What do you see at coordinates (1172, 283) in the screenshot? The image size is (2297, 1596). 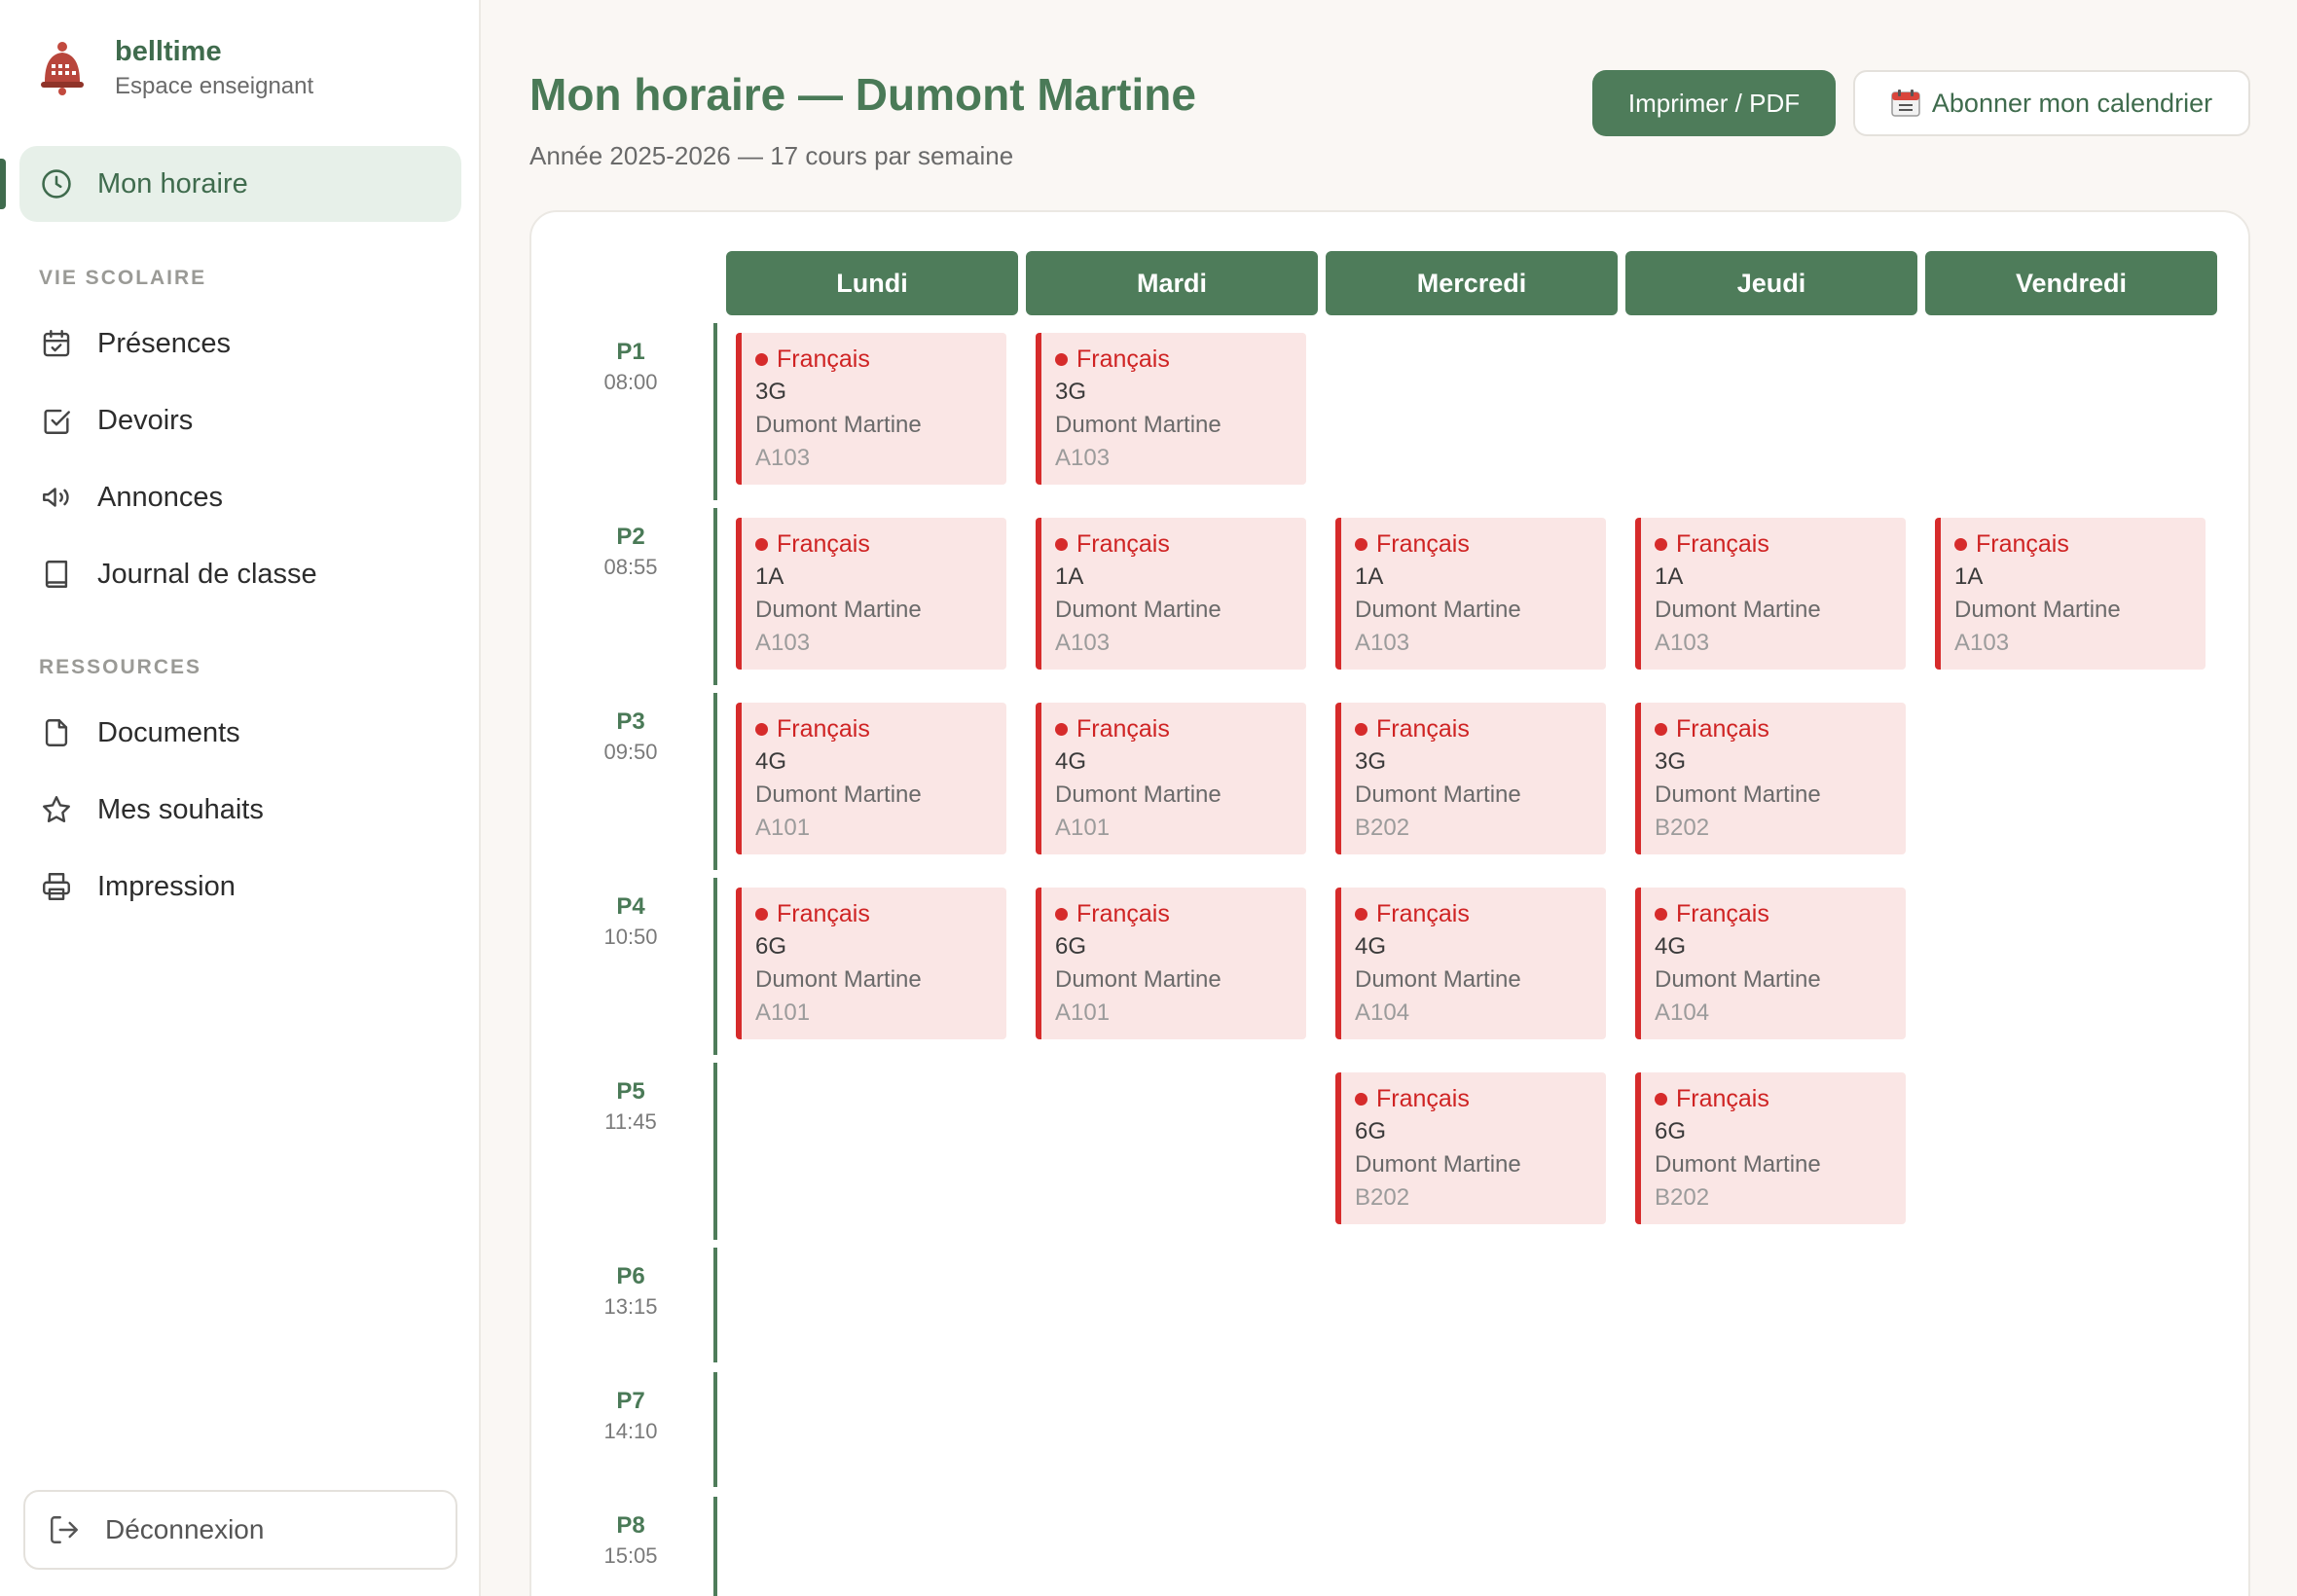 I see `day-header: Mardi` at bounding box center [1172, 283].